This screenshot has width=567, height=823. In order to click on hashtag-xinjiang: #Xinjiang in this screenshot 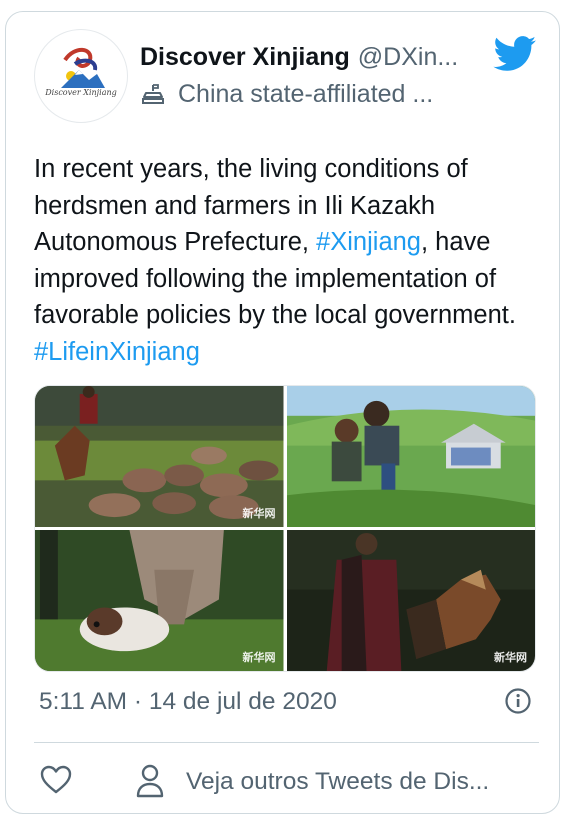, I will do `click(368, 242)`.